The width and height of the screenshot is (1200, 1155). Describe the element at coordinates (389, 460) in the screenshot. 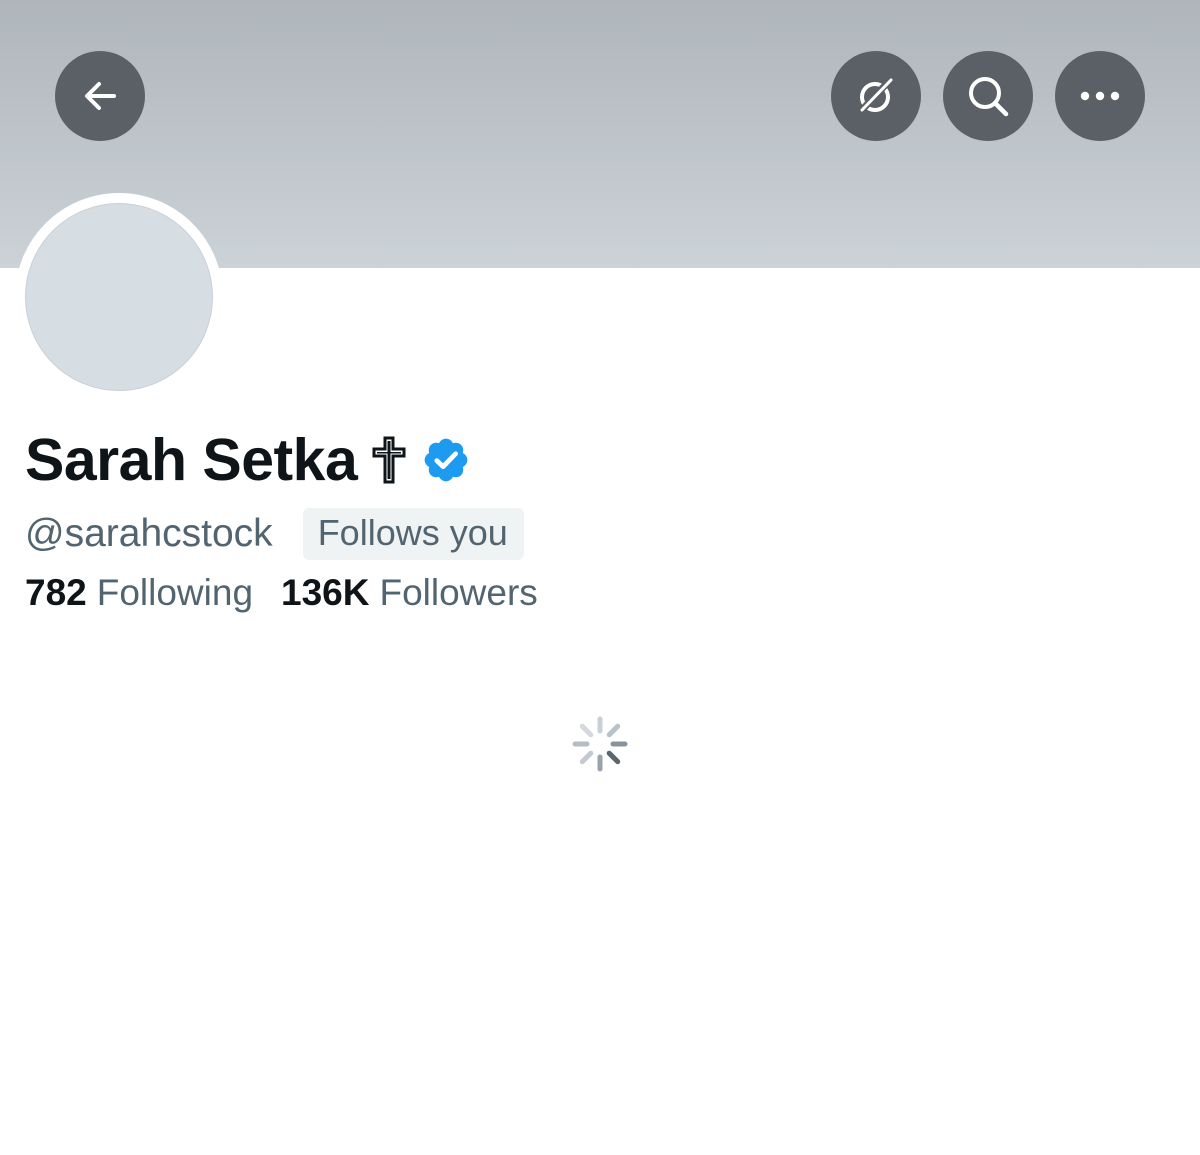

I see `cross-icon` at that location.